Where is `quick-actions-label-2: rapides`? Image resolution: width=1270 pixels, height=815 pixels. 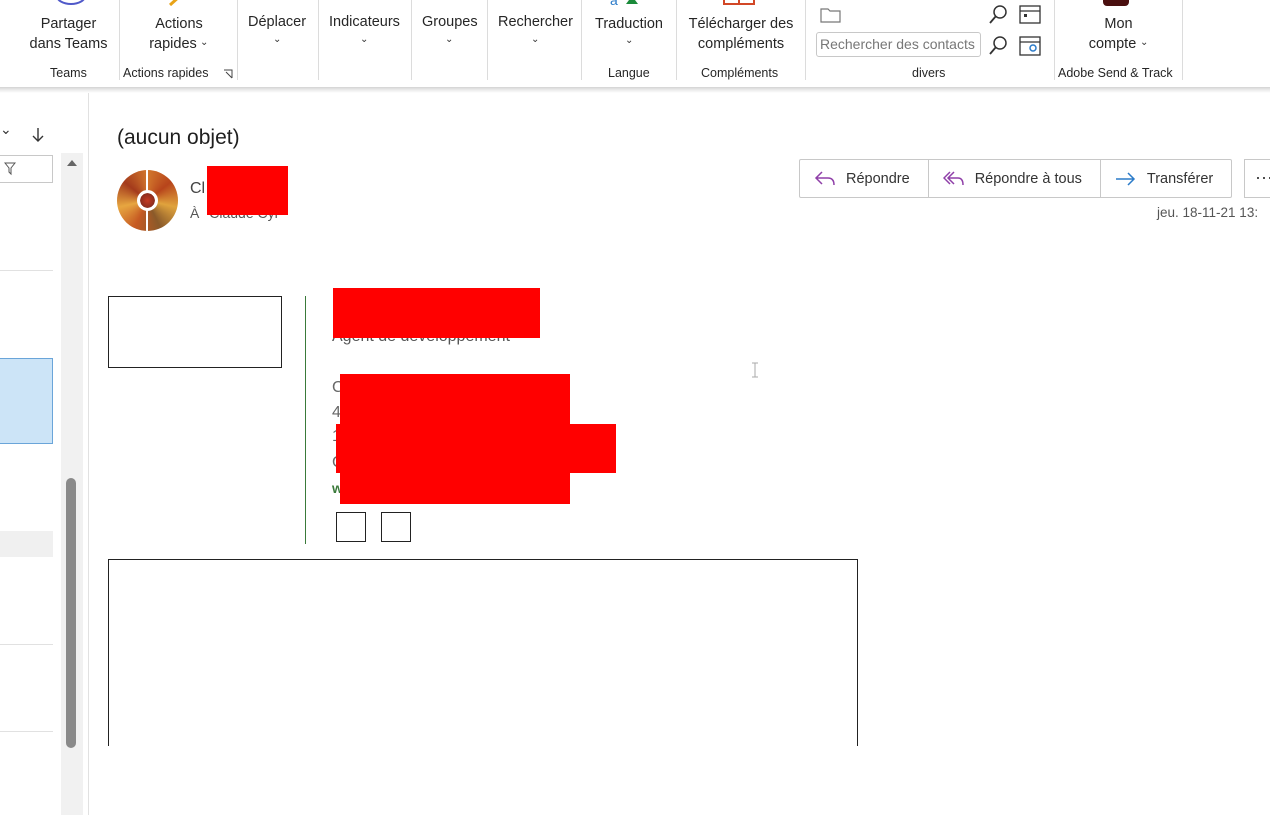 quick-actions-label-2: rapides is located at coordinates (173, 44).